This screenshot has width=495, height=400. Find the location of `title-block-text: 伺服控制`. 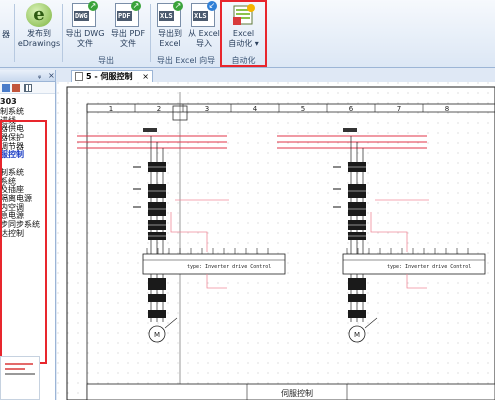

title-block-text: 伺服控制 is located at coordinates (297, 393).